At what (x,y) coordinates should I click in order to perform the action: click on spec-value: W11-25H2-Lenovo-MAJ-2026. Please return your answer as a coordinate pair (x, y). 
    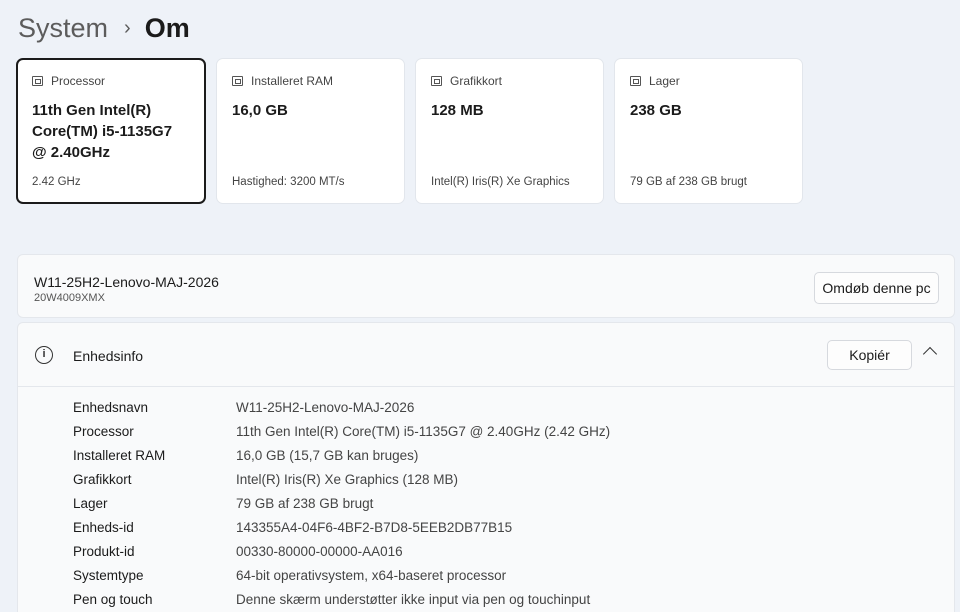
    Looking at the image, I should click on (325, 407).